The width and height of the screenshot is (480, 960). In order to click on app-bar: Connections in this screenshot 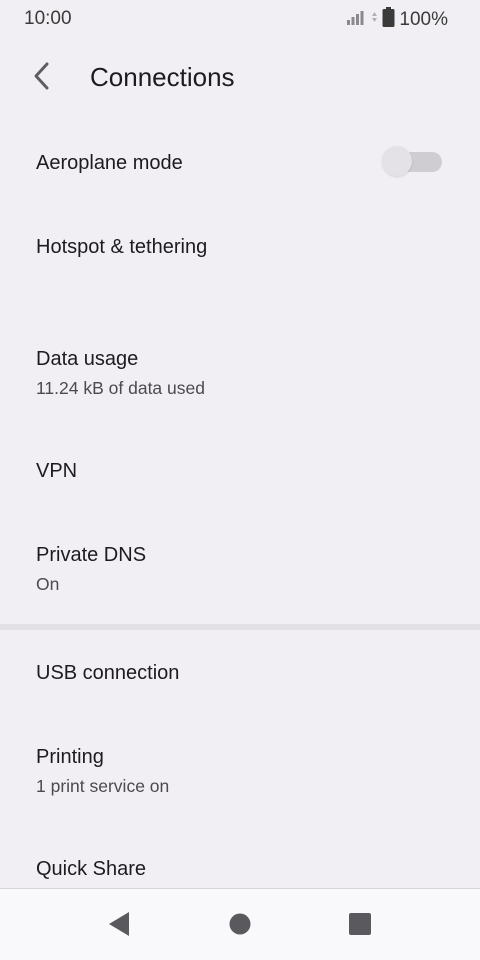, I will do `click(240, 80)`.